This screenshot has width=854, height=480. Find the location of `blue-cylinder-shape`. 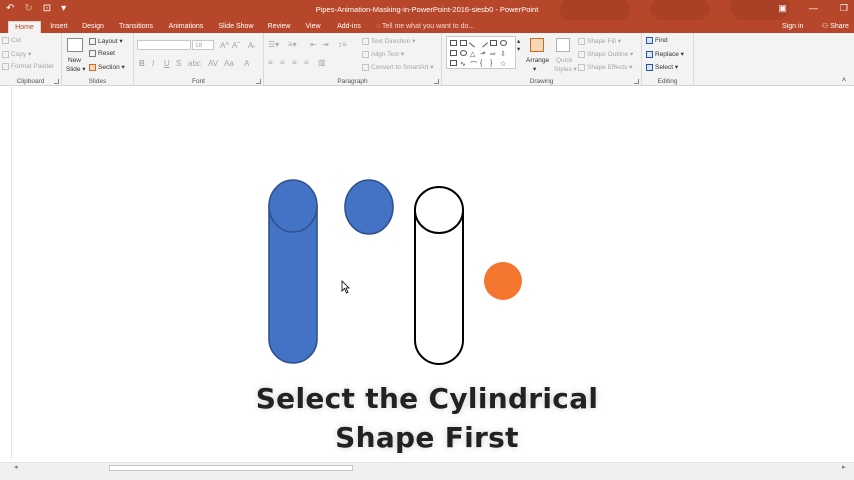

blue-cylinder-shape is located at coordinates (293, 271).